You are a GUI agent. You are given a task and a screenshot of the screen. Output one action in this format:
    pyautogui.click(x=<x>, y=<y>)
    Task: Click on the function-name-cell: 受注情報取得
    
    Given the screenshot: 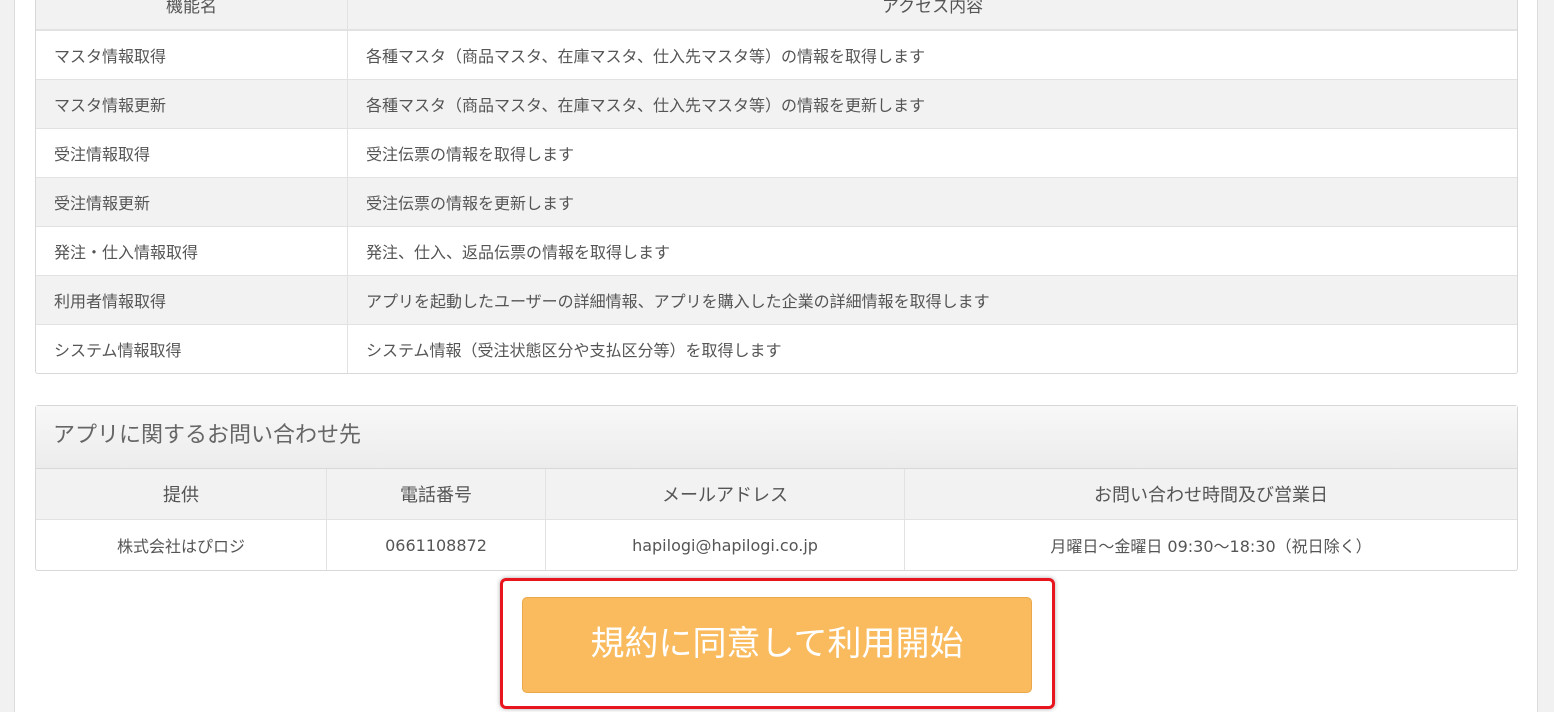 What is the action you would take?
    pyautogui.click(x=192, y=153)
    